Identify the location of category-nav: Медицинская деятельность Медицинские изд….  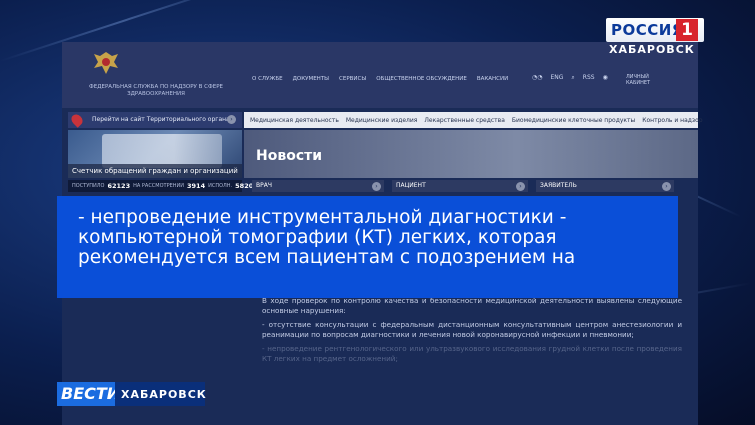
(473, 120).